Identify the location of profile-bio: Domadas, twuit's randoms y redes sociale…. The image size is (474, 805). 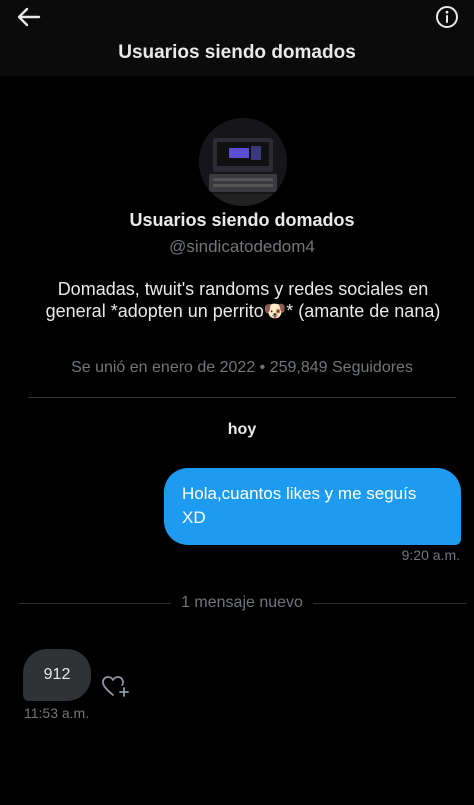
(243, 300).